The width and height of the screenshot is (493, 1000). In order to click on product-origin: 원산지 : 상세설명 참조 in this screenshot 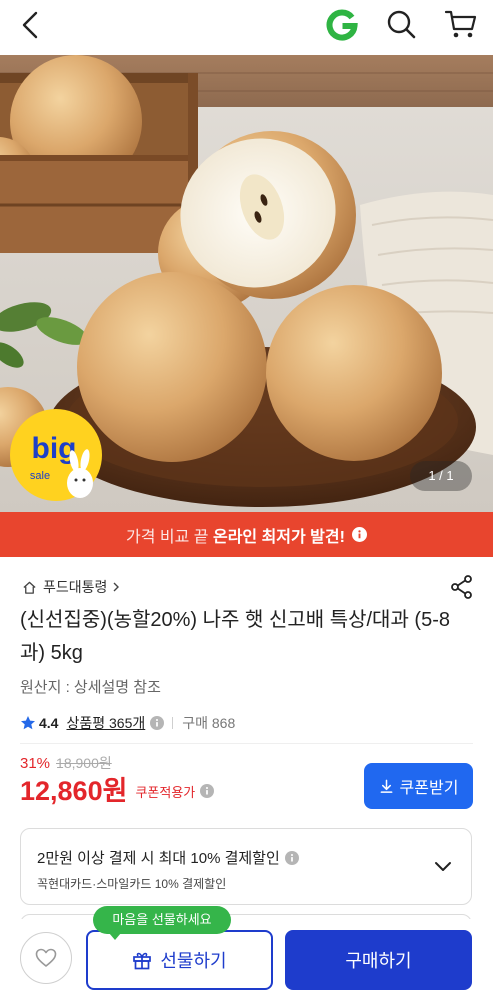, I will do `click(90, 687)`.